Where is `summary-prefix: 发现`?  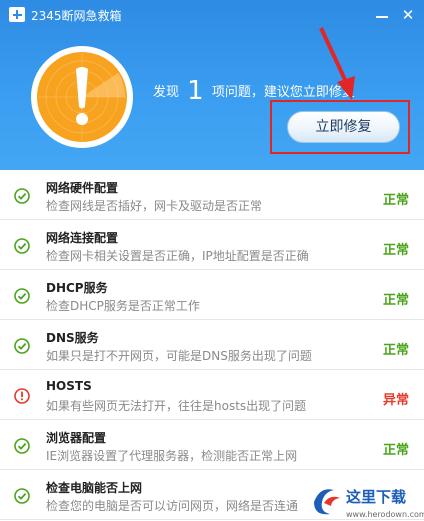
summary-prefix: 发现 is located at coordinates (166, 92).